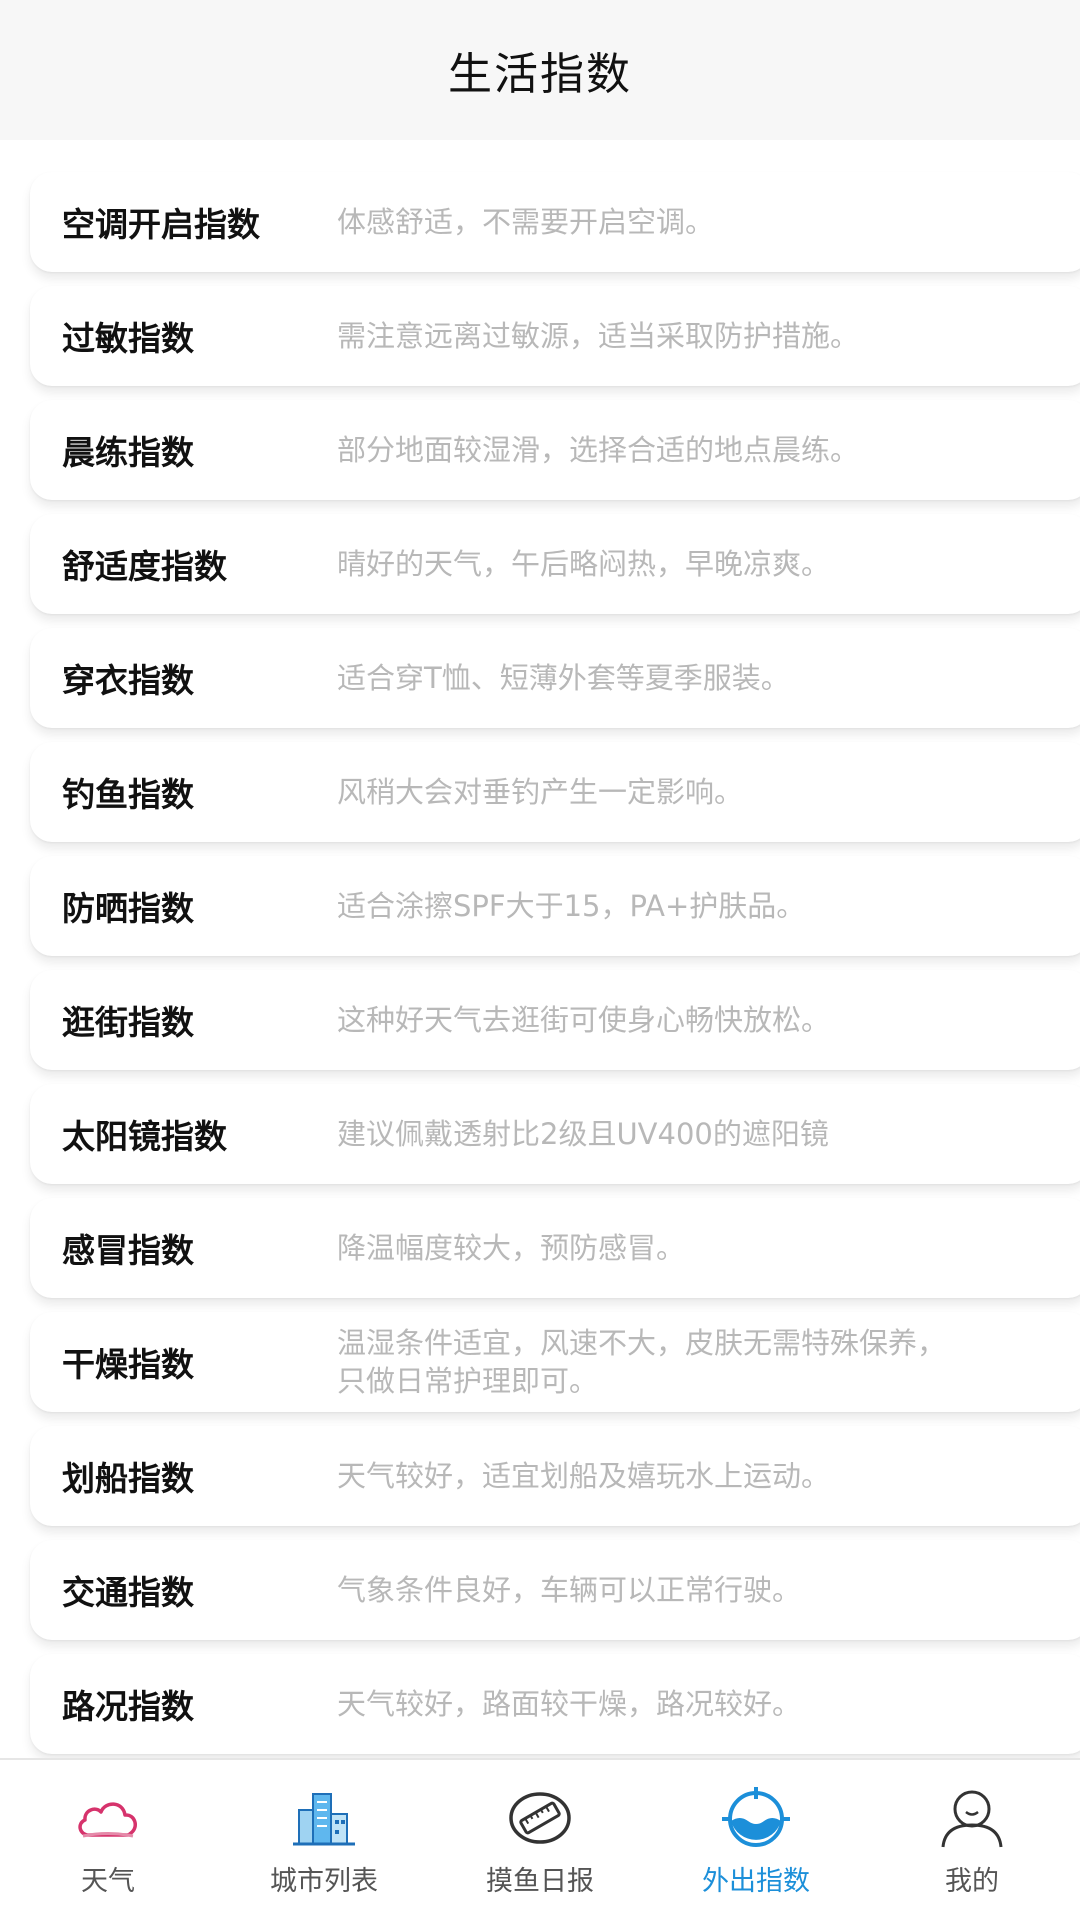 The width and height of the screenshot is (1080, 1920). I want to click on index-description: 晴好的天气，午后略闷热，早晚凉爽。, so click(584, 564).